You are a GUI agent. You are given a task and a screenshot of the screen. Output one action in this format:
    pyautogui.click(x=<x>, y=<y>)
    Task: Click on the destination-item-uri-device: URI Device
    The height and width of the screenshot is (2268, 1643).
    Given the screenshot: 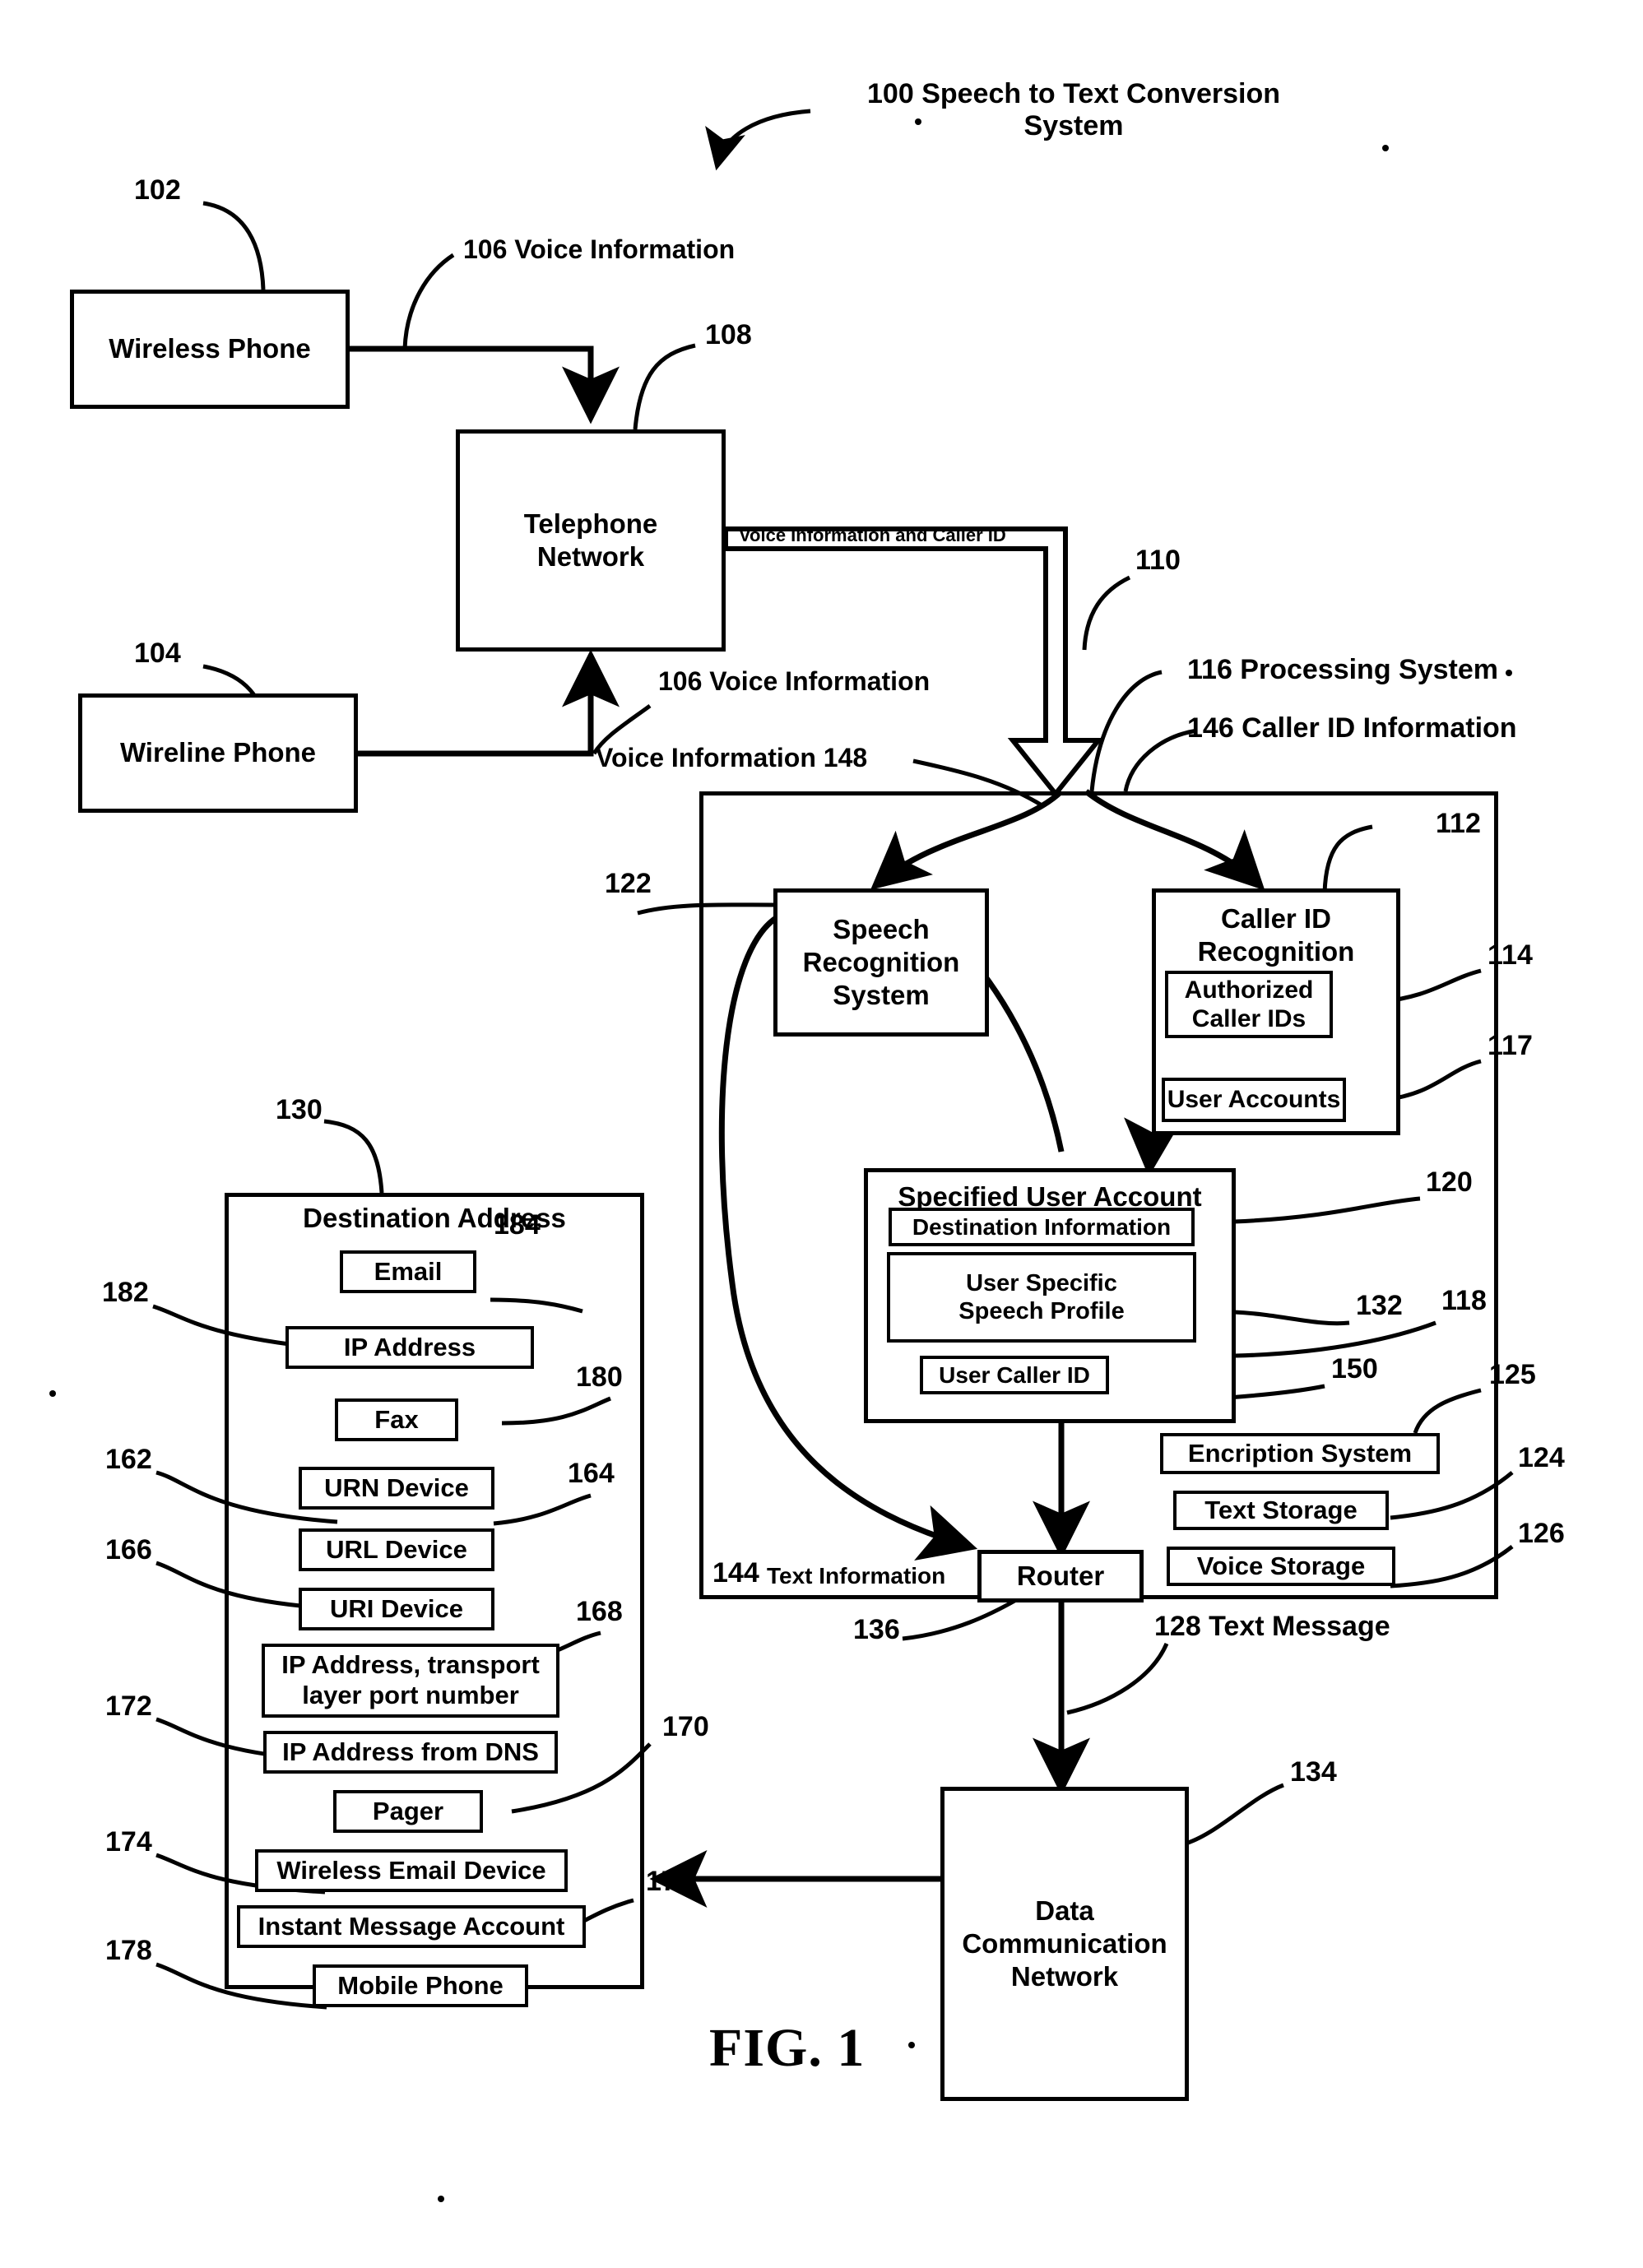 What is the action you would take?
    pyautogui.click(x=396, y=1609)
    